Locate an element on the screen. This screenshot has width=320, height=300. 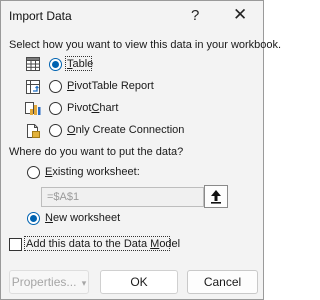
help-icon: ? is located at coordinates (195, 15).